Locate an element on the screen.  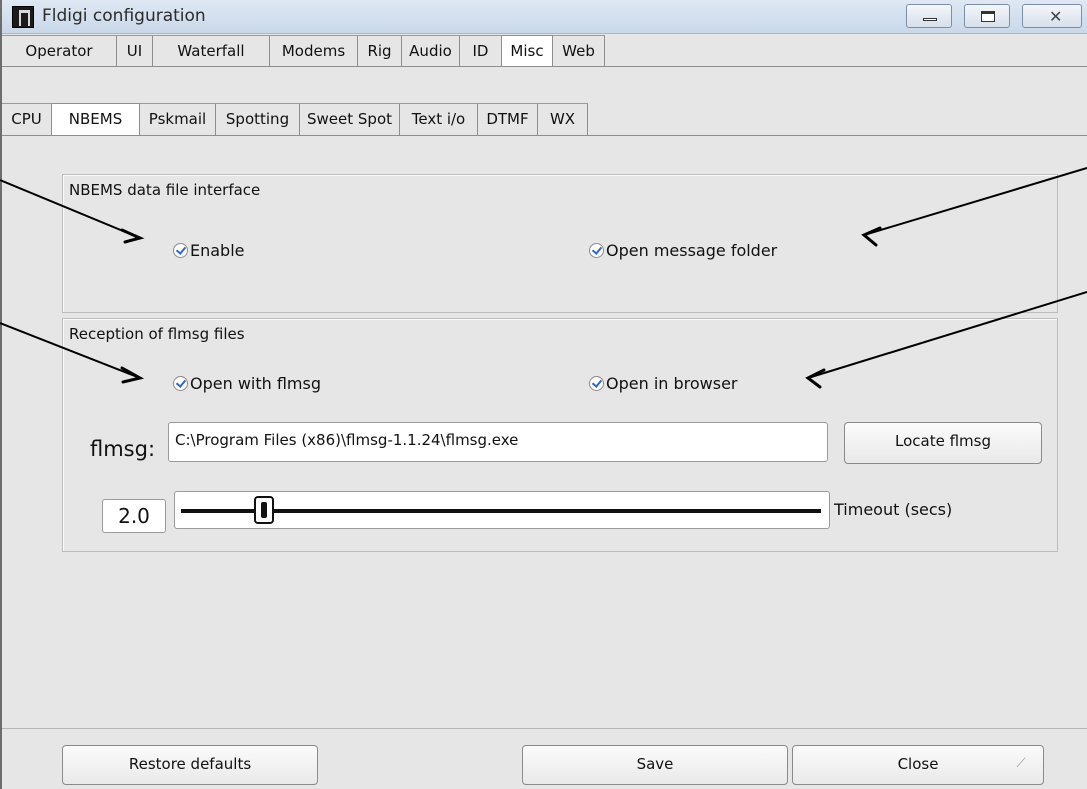
group-label: NBEMS data file interface is located at coordinates (165, 190).